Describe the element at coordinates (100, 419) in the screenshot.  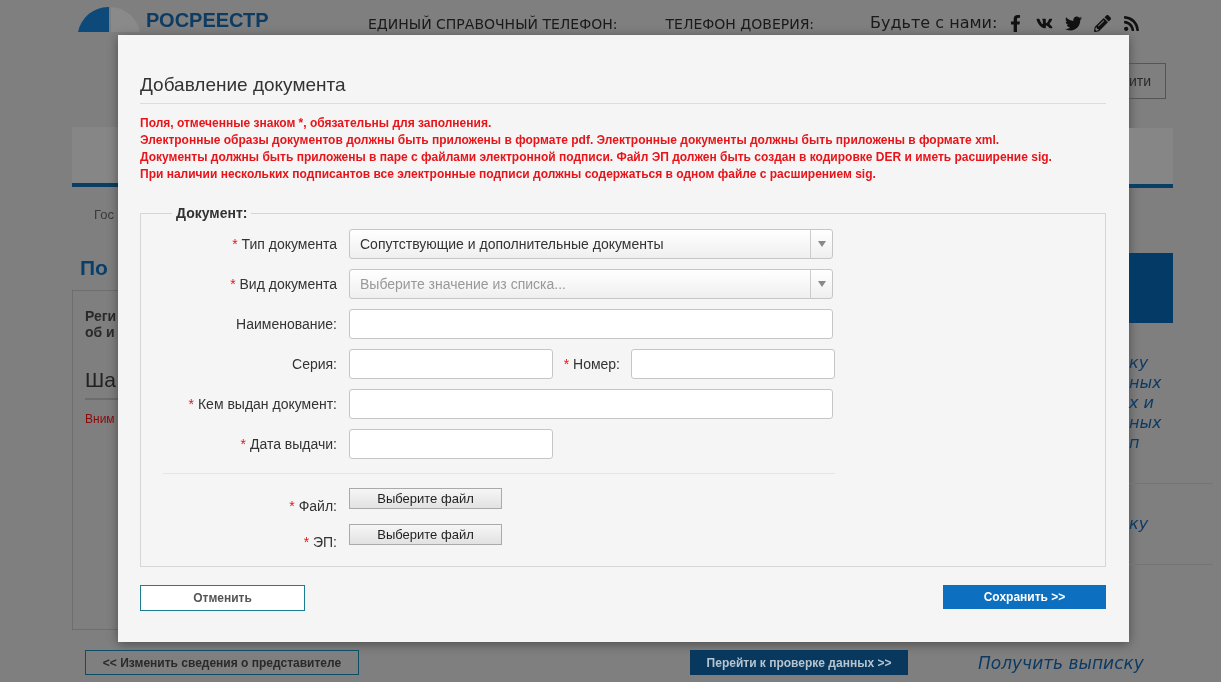
I see `warning-text: Вним` at that location.